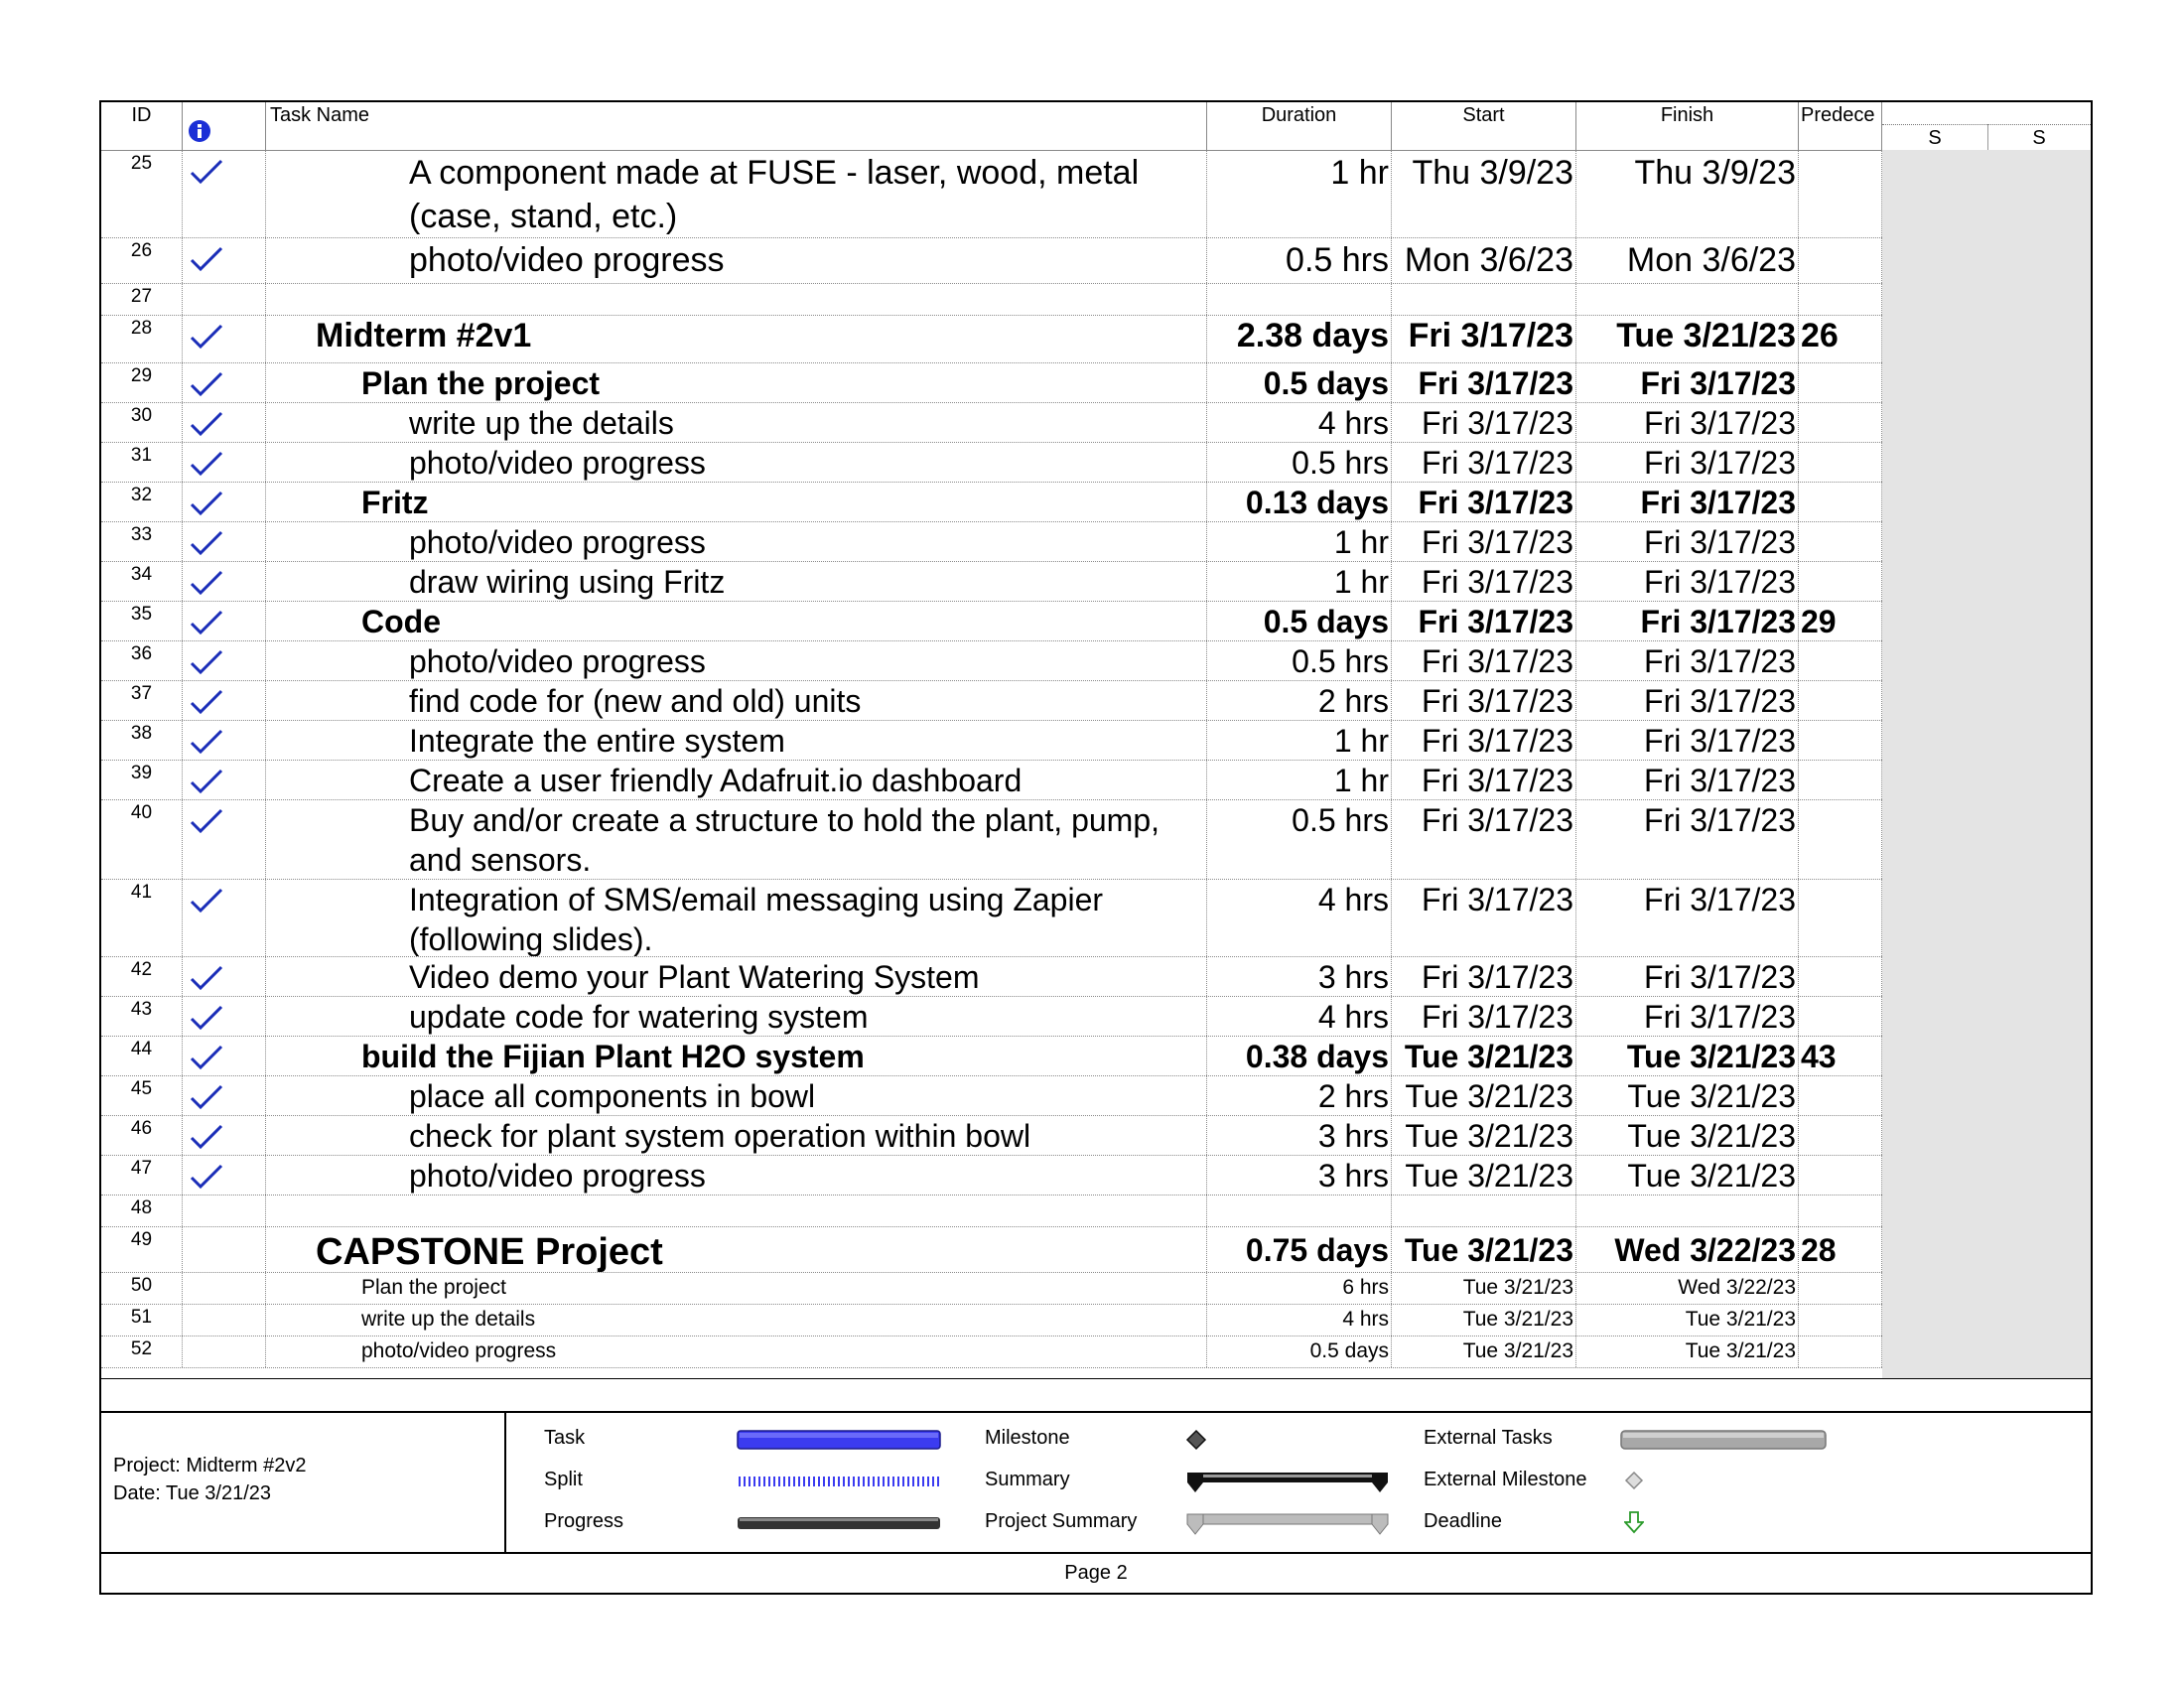 The width and height of the screenshot is (2184, 1688). What do you see at coordinates (736, 1249) in the screenshot?
I see `task-name: CAPSTONE Project` at bounding box center [736, 1249].